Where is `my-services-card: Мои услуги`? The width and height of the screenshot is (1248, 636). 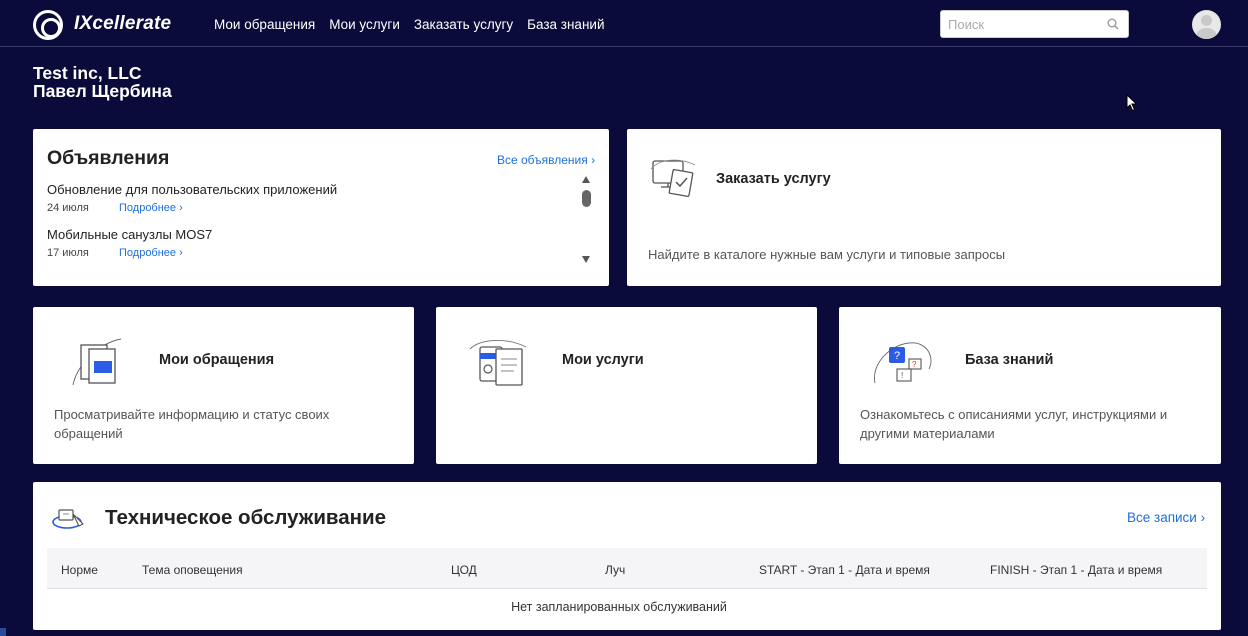 my-services-card: Мои услуги is located at coordinates (626, 385).